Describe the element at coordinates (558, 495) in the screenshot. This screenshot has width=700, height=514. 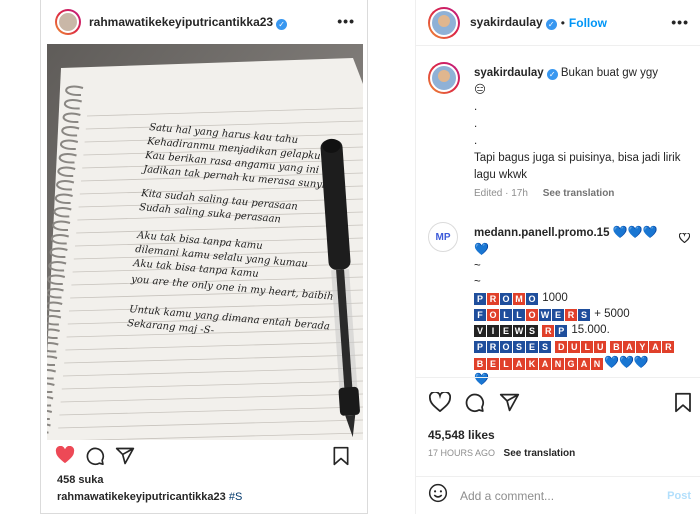
I see `add-comment-bar: Add a comment... Post` at that location.